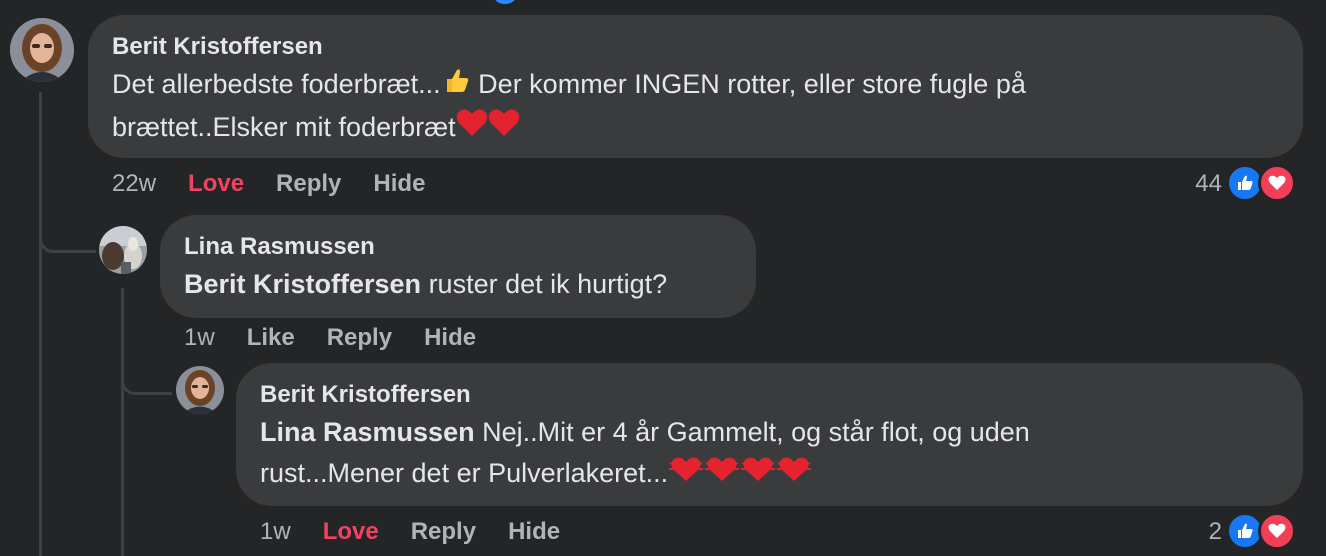 The width and height of the screenshot is (1326, 556). I want to click on mention-link: Lina Rasmussen, so click(367, 432).